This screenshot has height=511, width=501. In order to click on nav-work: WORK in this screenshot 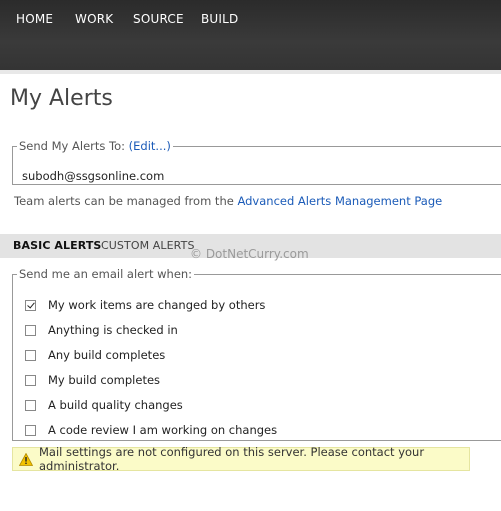, I will do `click(94, 19)`.